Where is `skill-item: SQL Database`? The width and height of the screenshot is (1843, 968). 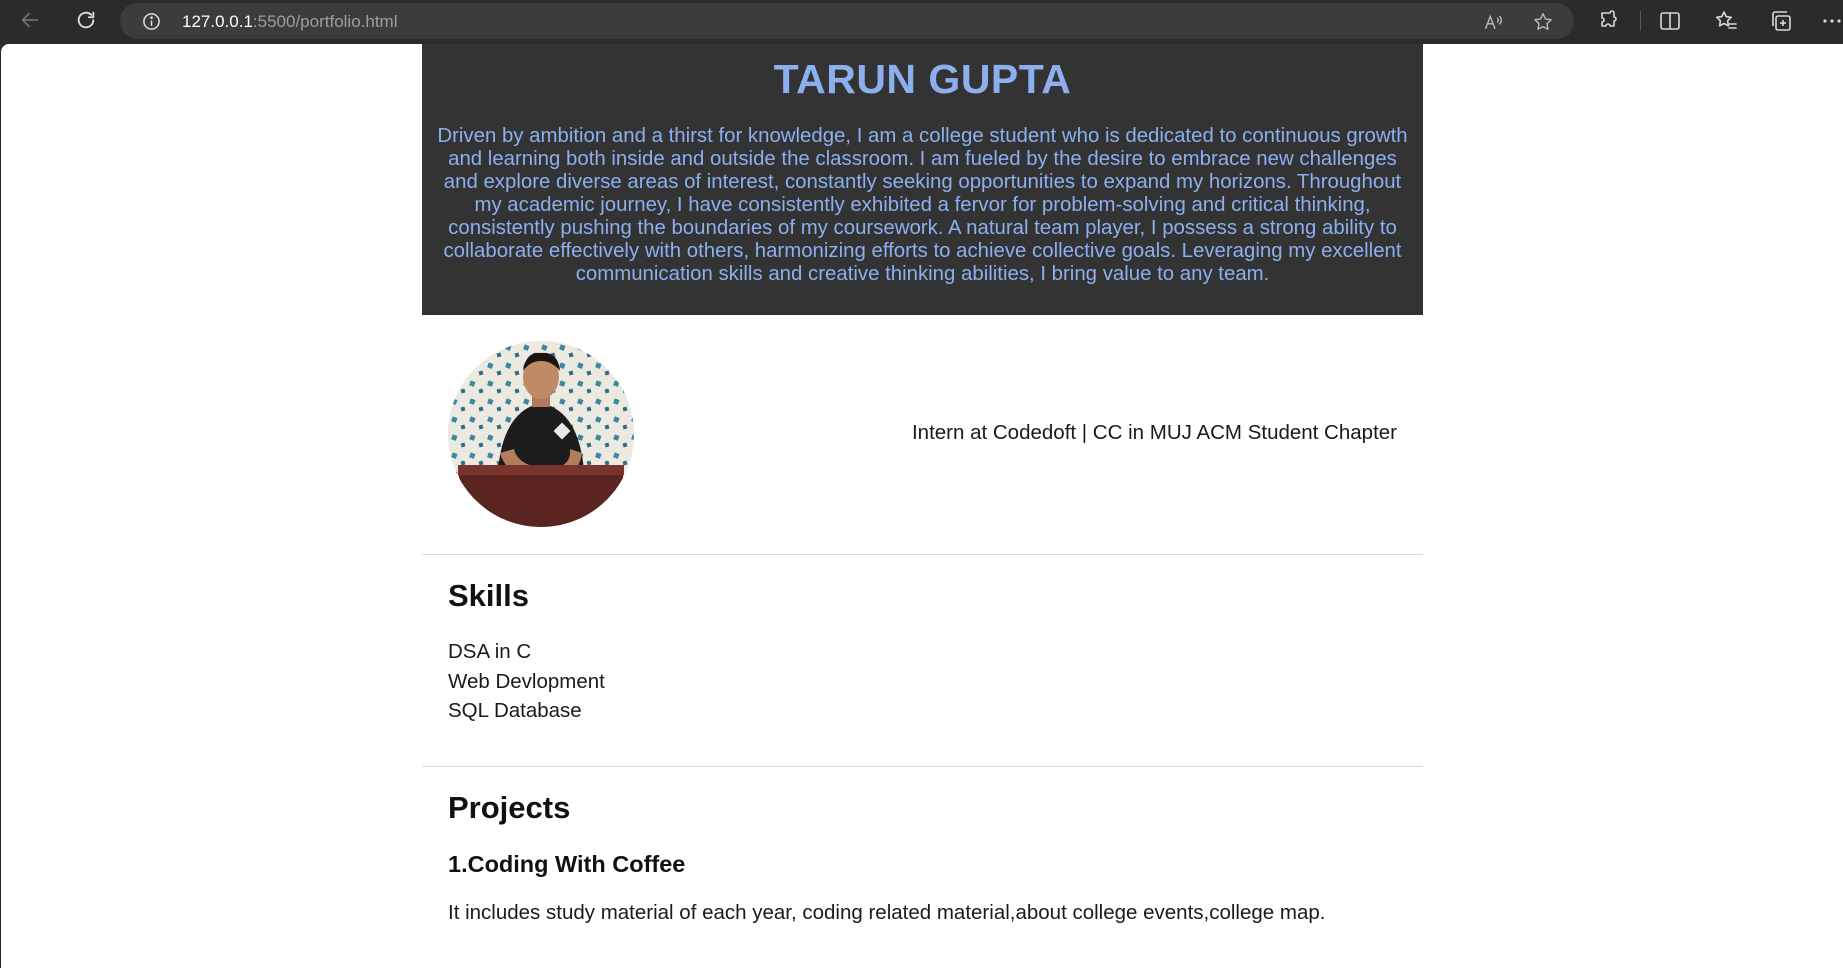 skill-item: SQL Database is located at coordinates (515, 710).